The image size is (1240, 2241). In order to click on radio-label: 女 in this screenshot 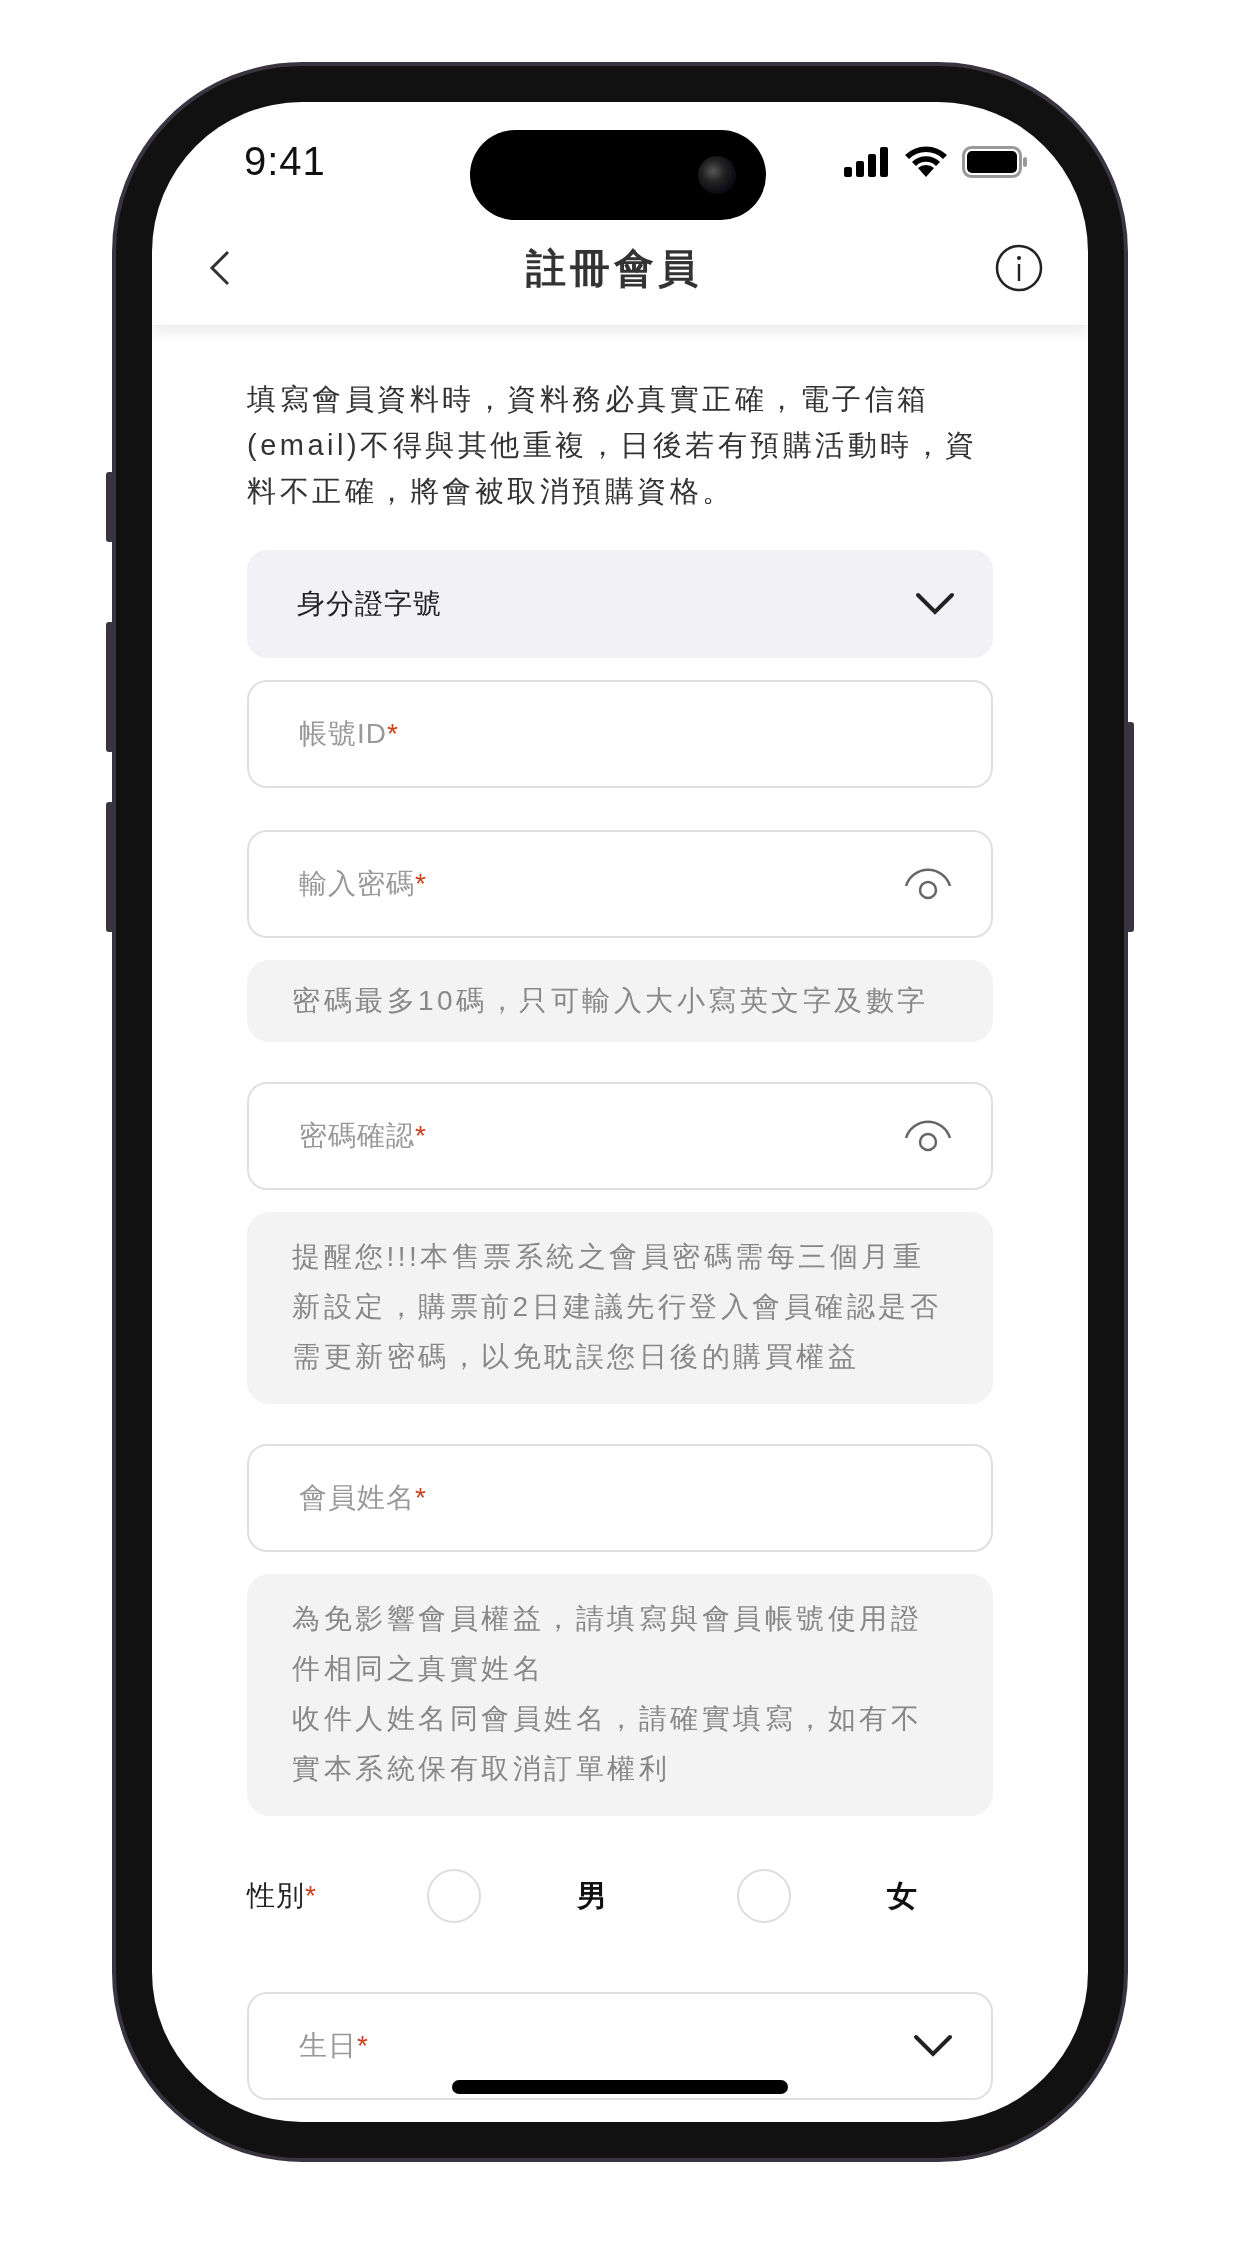, I will do `click(902, 1895)`.